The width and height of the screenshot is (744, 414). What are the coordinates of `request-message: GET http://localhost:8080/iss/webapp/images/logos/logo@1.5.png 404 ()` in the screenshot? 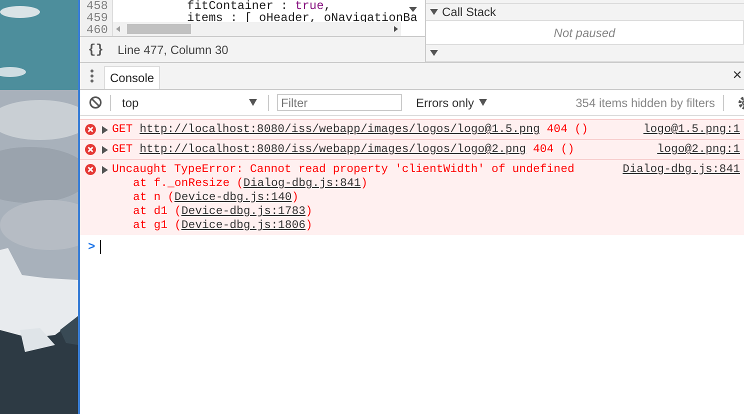 It's located at (350, 130).